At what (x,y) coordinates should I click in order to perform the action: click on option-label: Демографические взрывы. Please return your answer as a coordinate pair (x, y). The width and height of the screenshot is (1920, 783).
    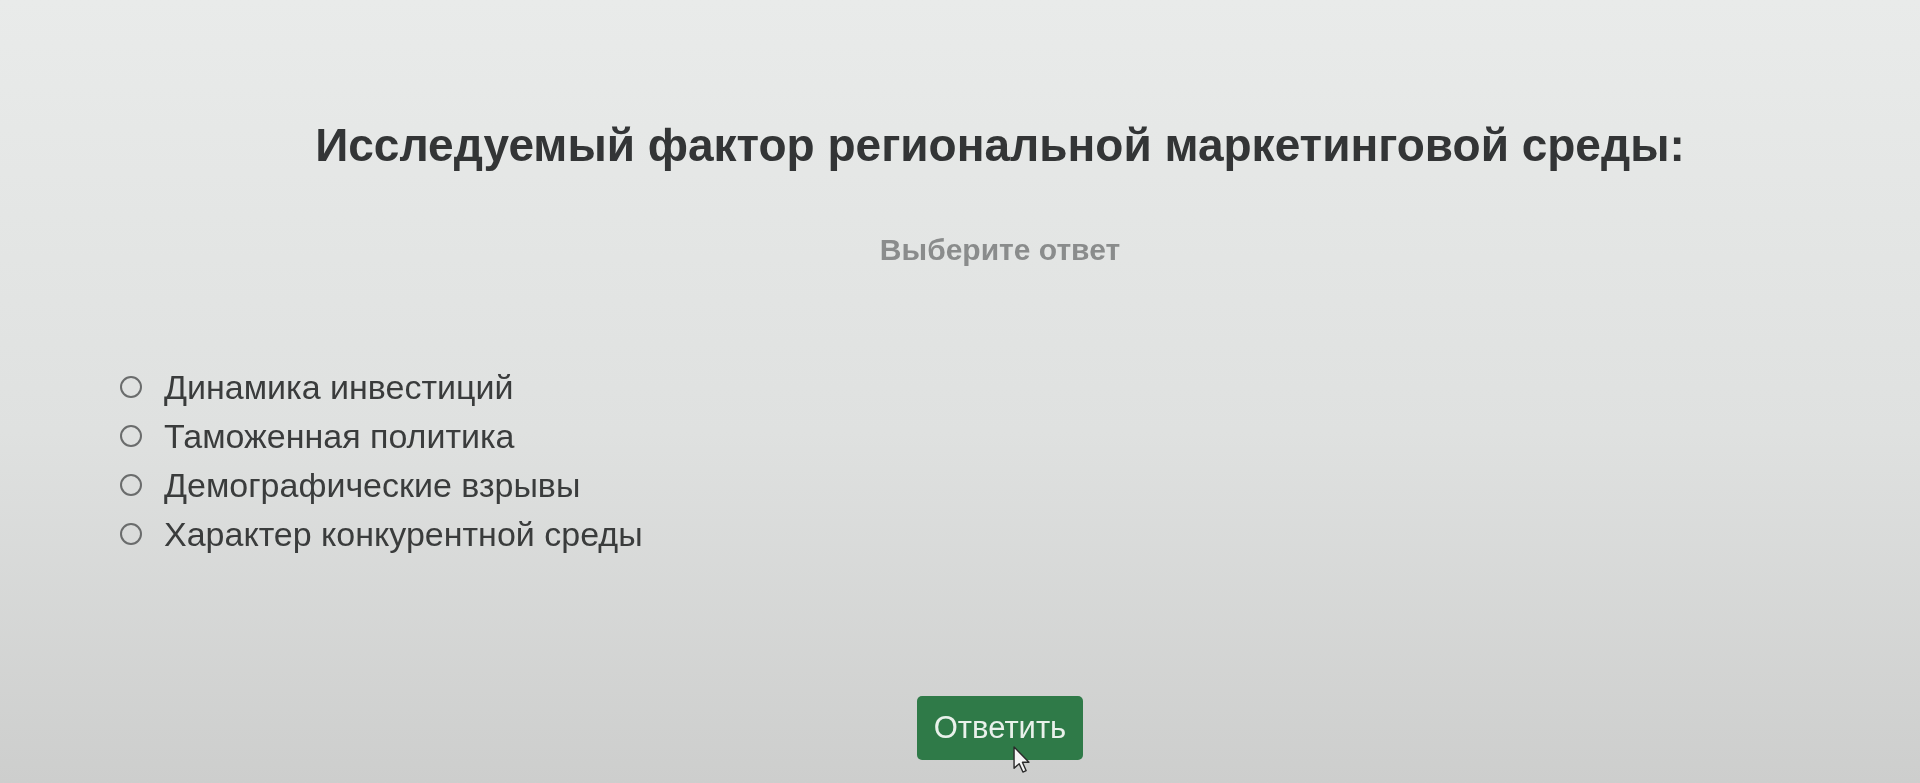
    Looking at the image, I should click on (372, 484).